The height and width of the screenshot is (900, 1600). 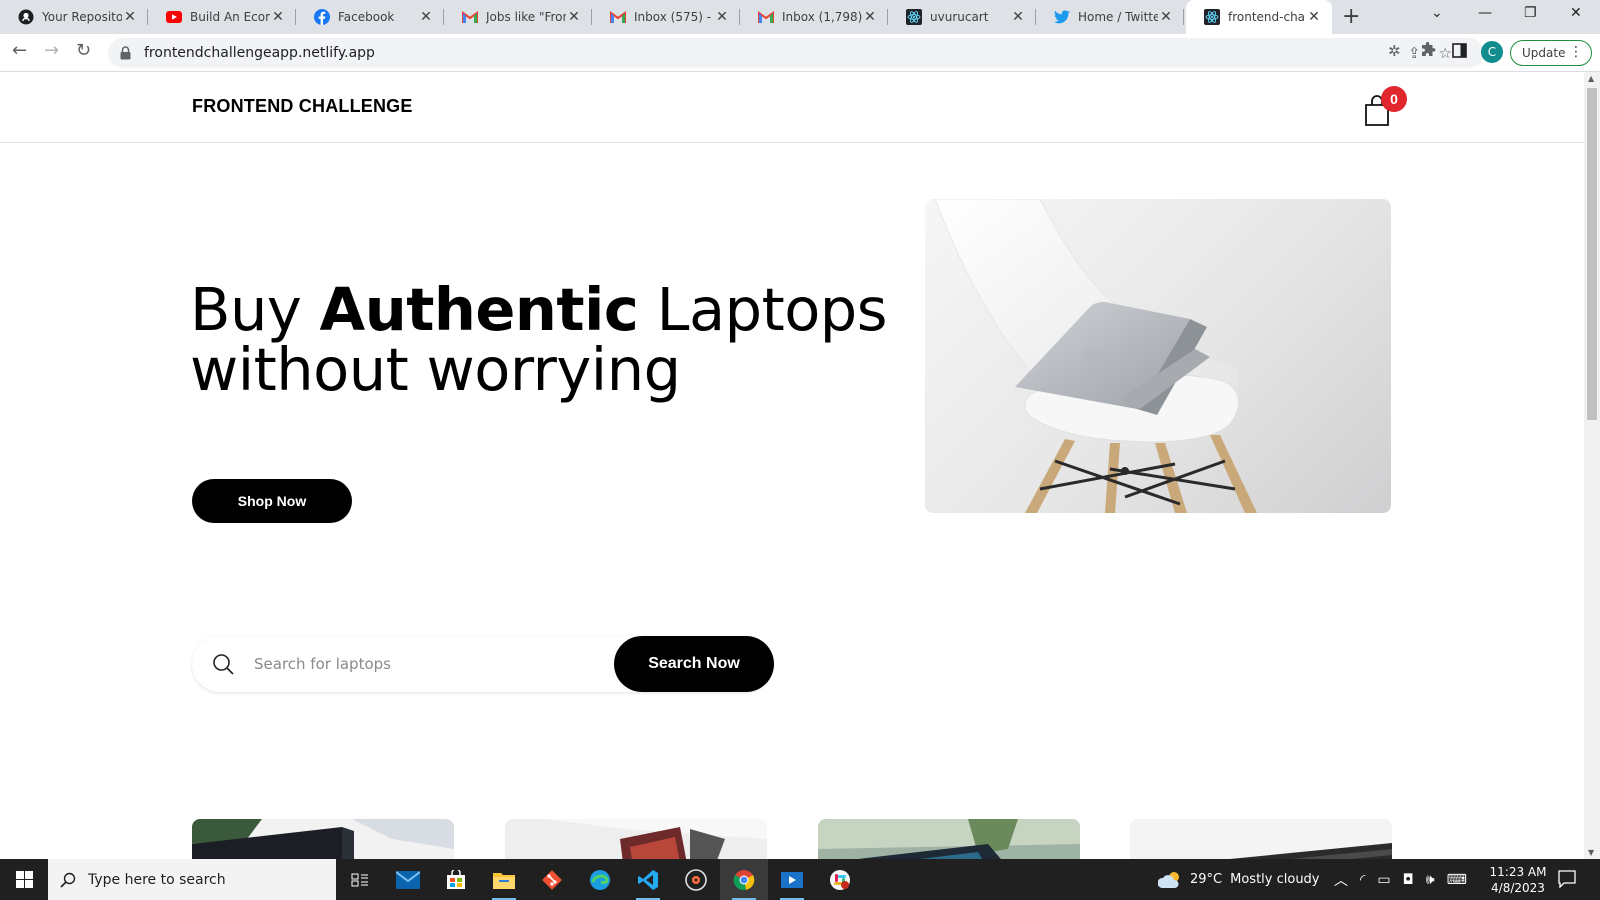 What do you see at coordinates (1576, 13) in the screenshot?
I see `close-window-button: ✕` at bounding box center [1576, 13].